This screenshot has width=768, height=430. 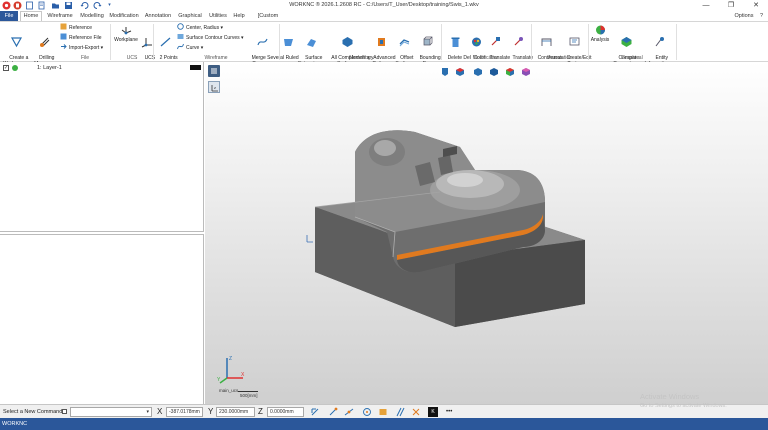 I want to click on viewport-axes-button: z, so click(x=214, y=87).